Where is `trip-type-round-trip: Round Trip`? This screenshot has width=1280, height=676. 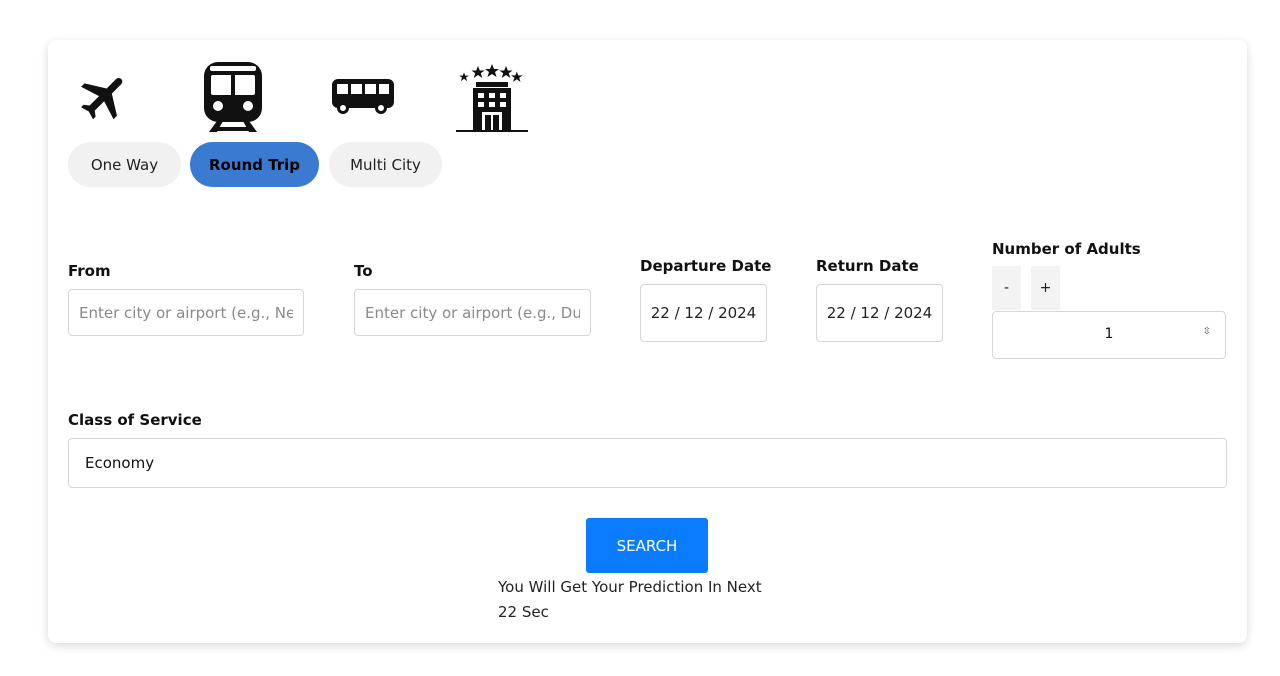
trip-type-round-trip: Round Trip is located at coordinates (254, 164).